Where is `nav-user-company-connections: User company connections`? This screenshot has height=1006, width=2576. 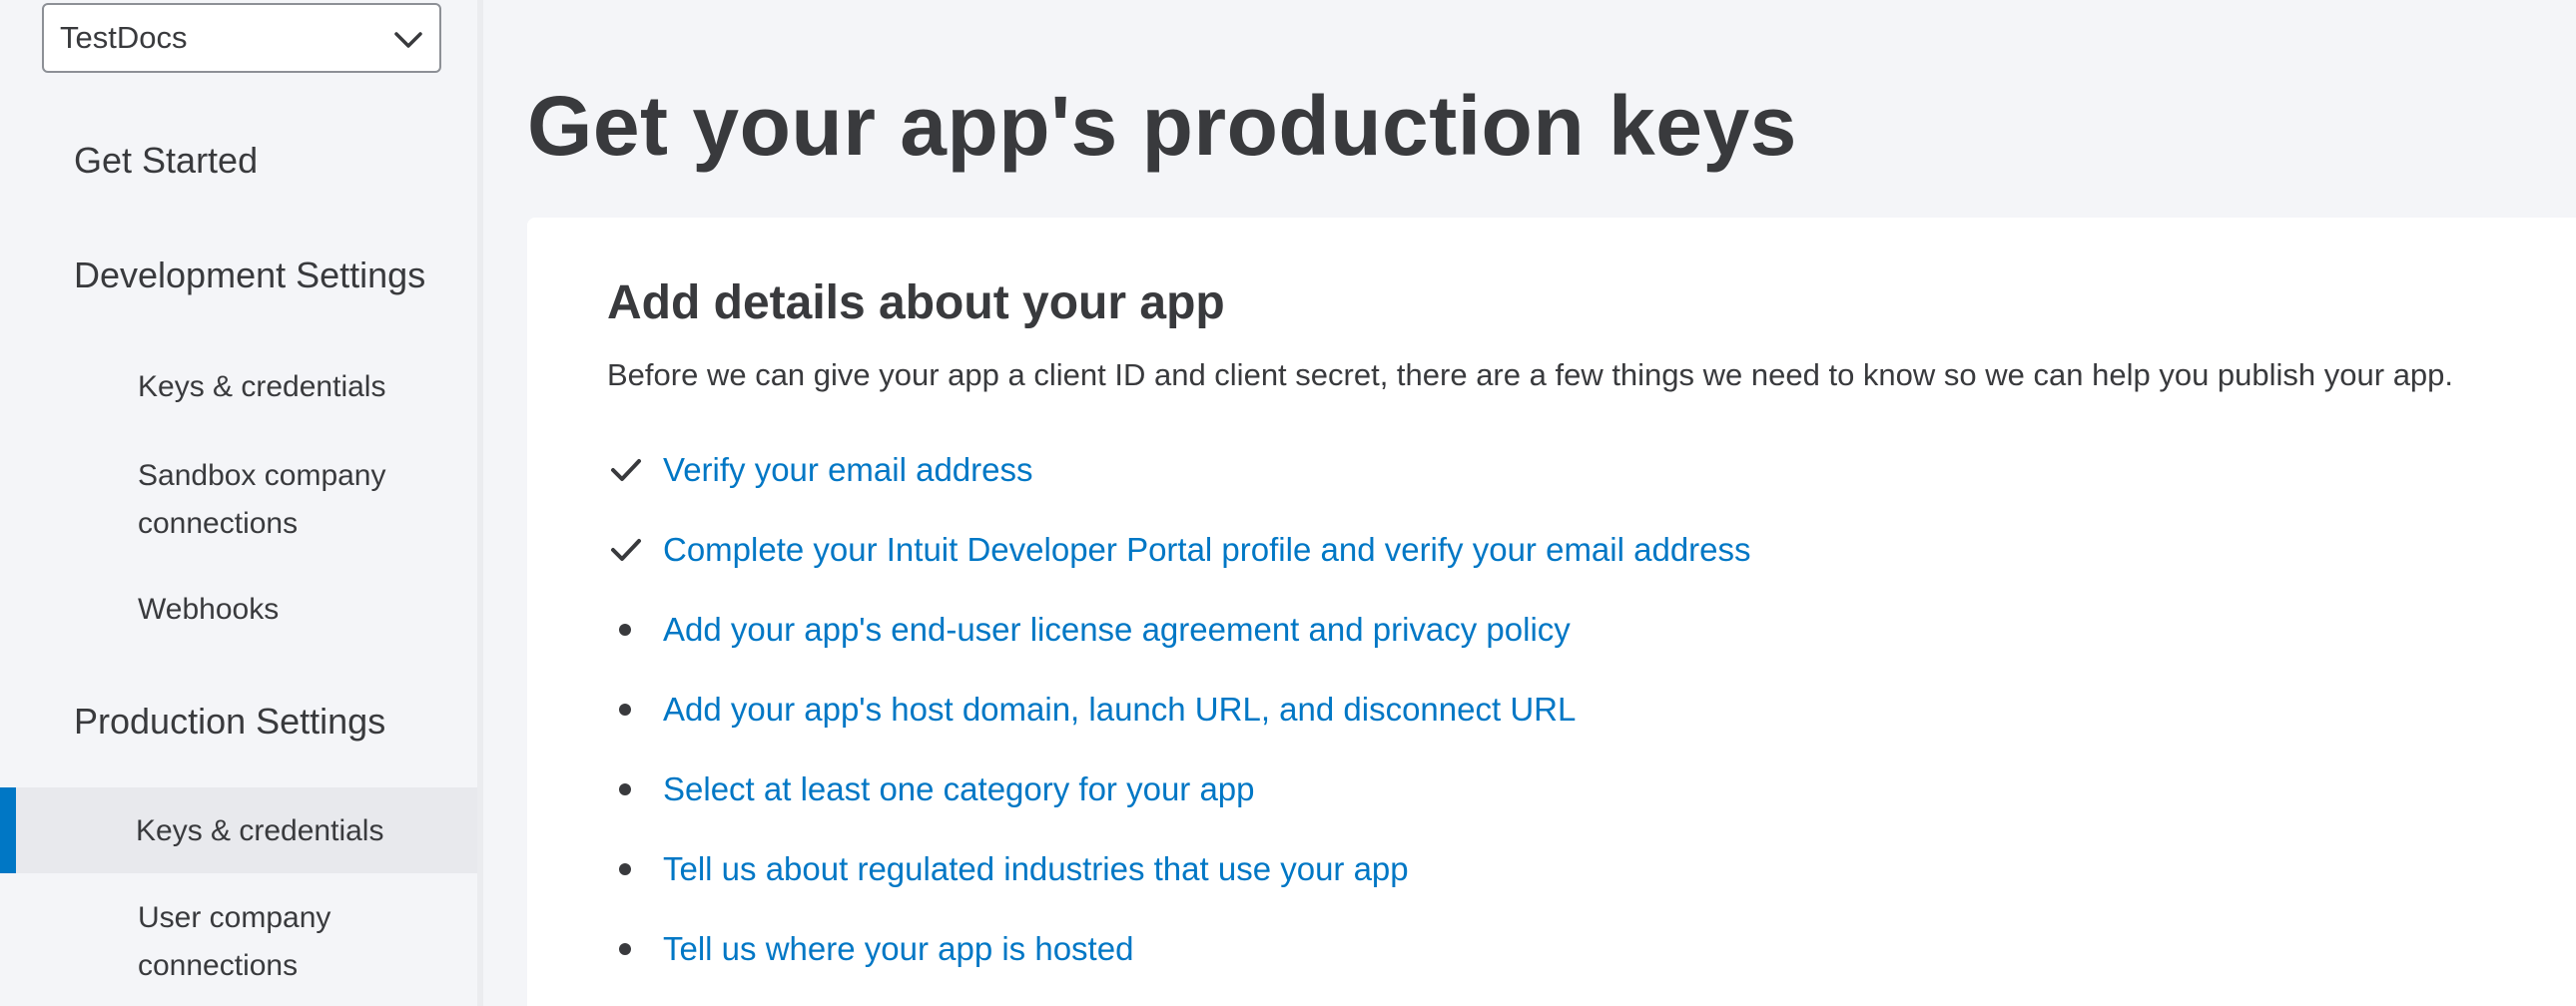
nav-user-company-connections: User company connections is located at coordinates (287, 942).